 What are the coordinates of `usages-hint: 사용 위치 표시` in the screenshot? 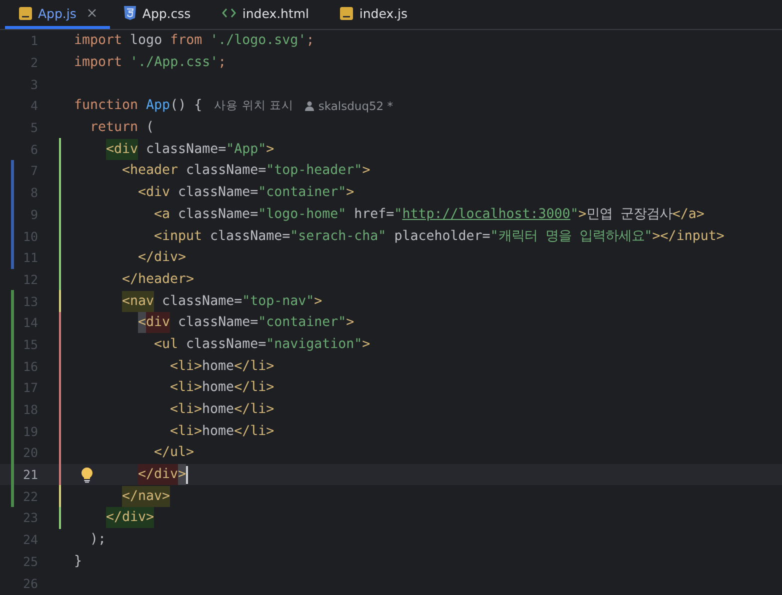 It's located at (254, 106).